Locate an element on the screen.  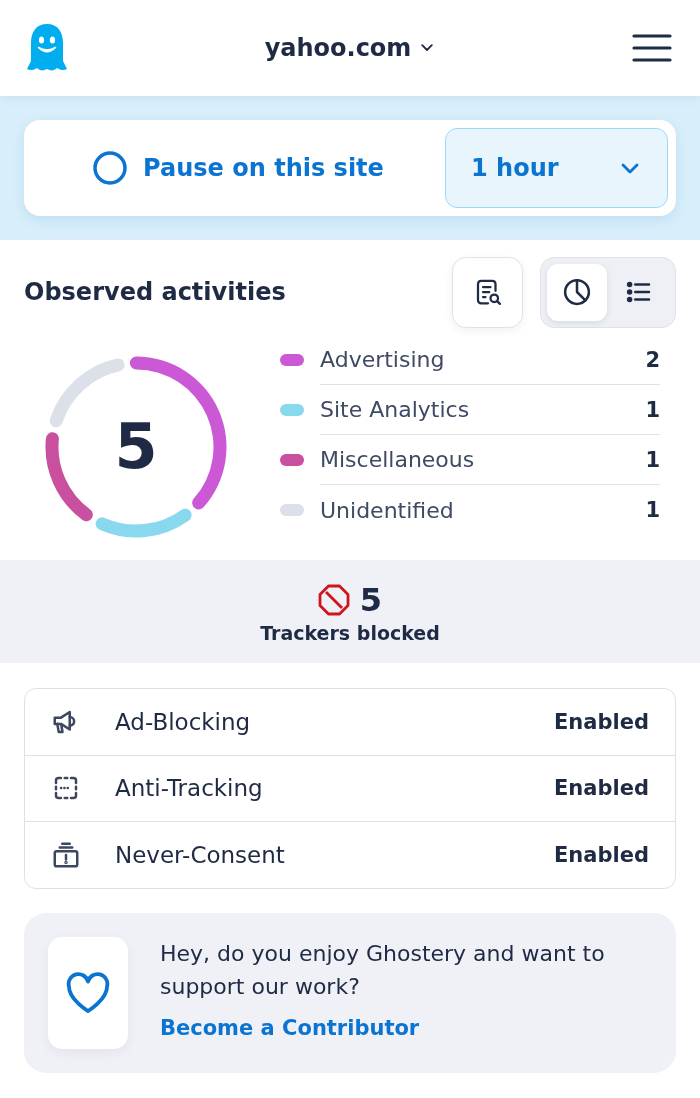
feature-label: Never-Consent is located at coordinates (200, 854).